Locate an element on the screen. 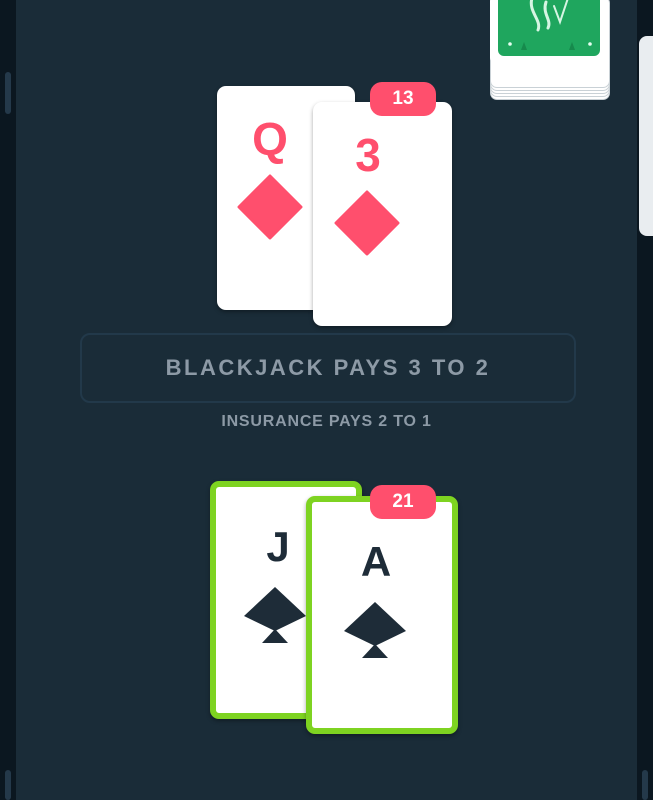 Image resolution: width=653 pixels, height=800 pixels. dealer-card-2: 3 is located at coordinates (382, 214).